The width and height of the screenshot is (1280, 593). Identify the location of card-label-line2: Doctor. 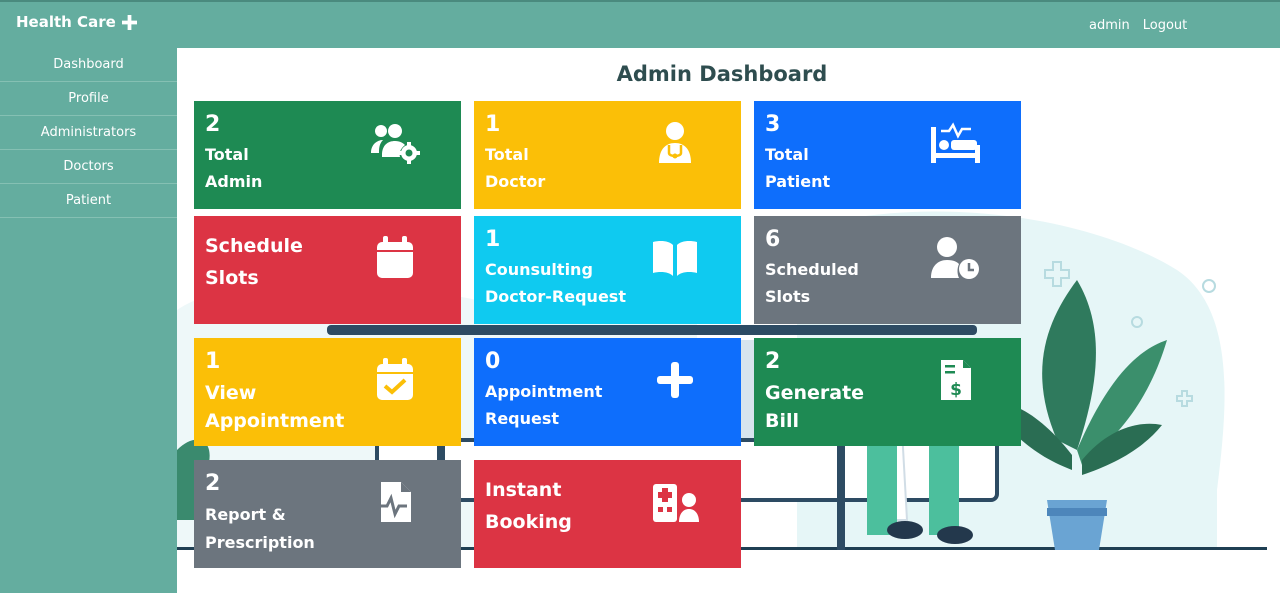
(515, 181).